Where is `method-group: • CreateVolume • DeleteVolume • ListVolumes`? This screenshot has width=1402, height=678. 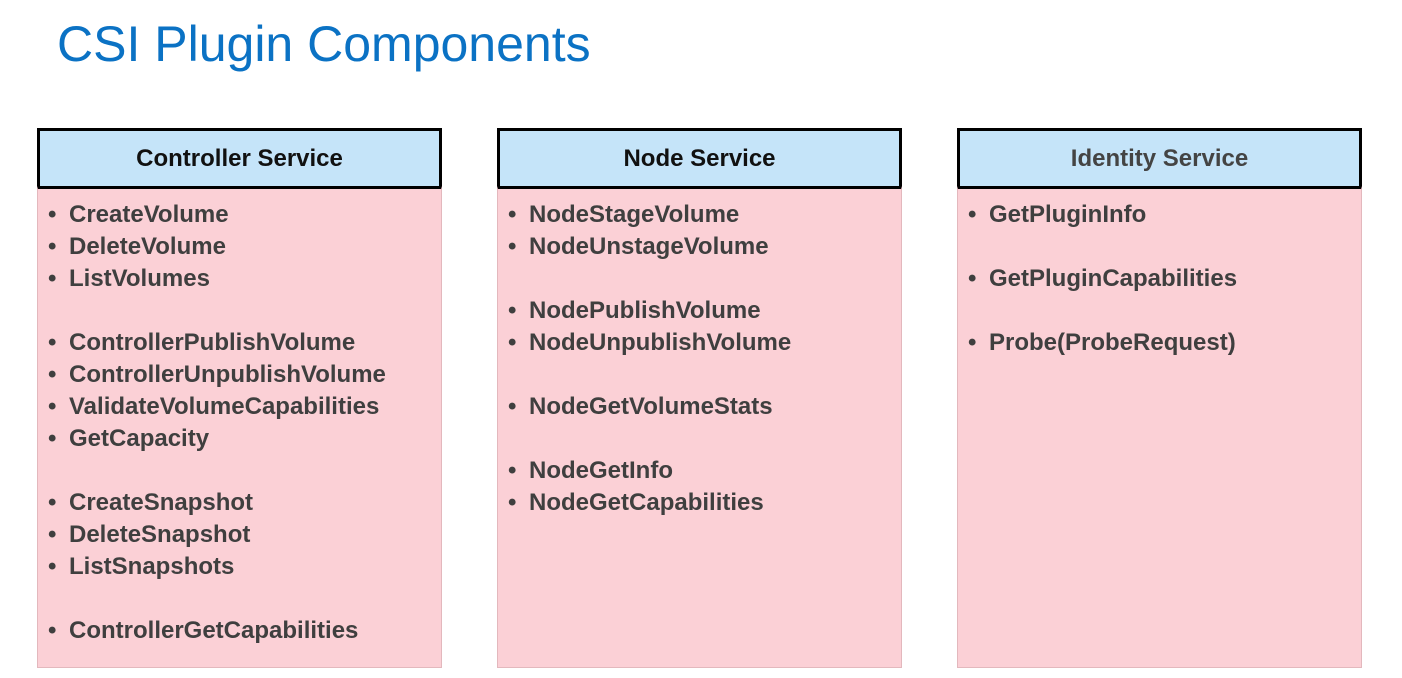 method-group: • CreateVolume • DeleteVolume • ListVolumes is located at coordinates (244, 247).